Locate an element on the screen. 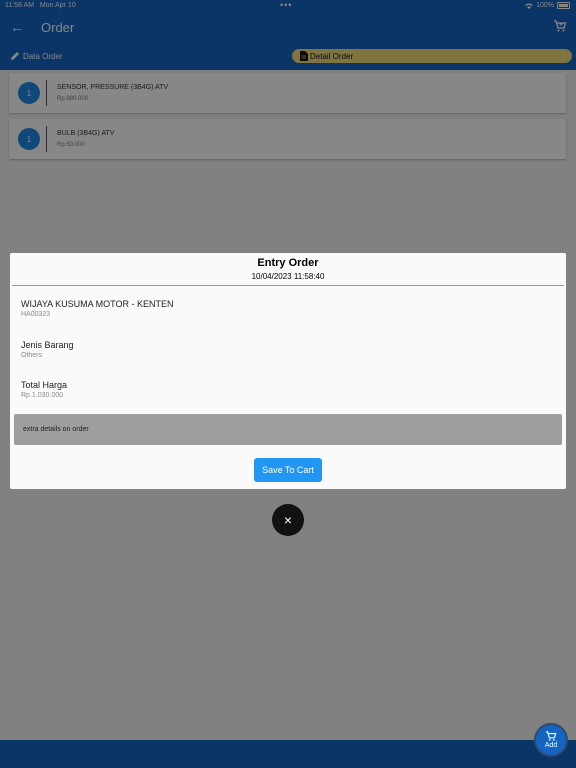 This screenshot has height=768, width=576. customer-field: WIJAYA KUSUMA MOTOR - KENTEN HA00323 is located at coordinates (97, 308).